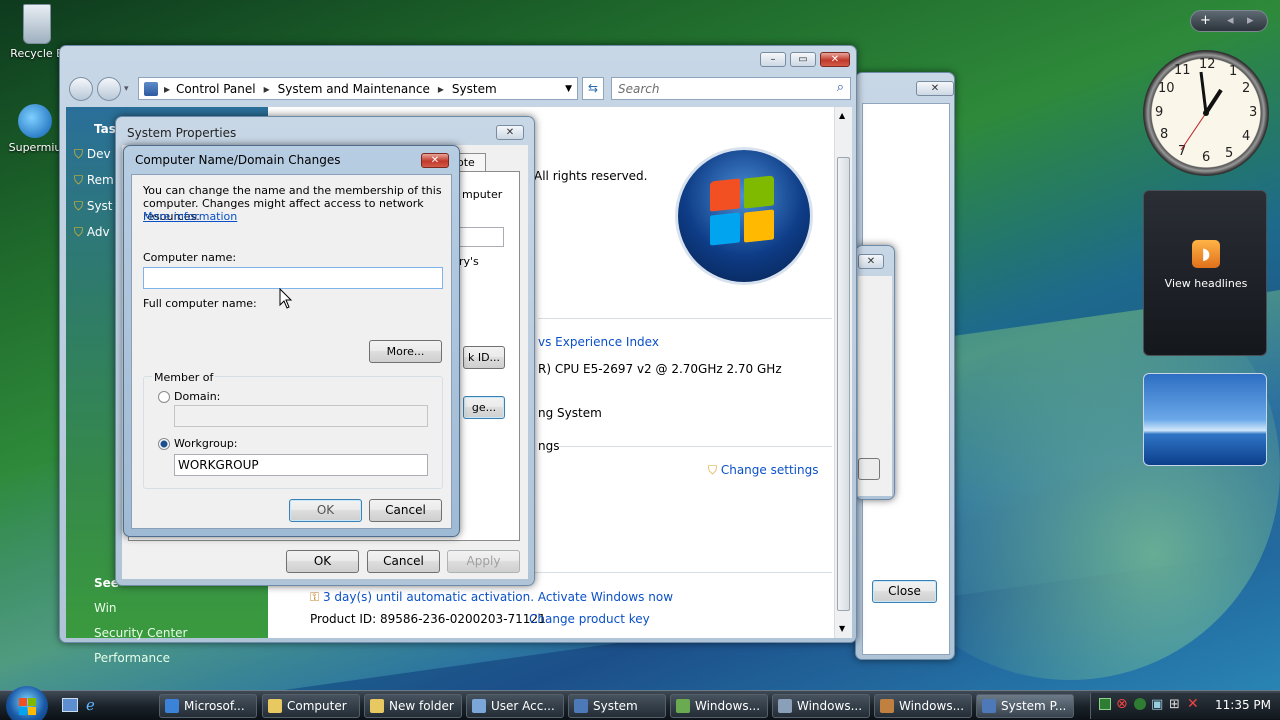  What do you see at coordinates (94, 180) in the screenshot?
I see `task-item: ⛉ Rem` at bounding box center [94, 180].